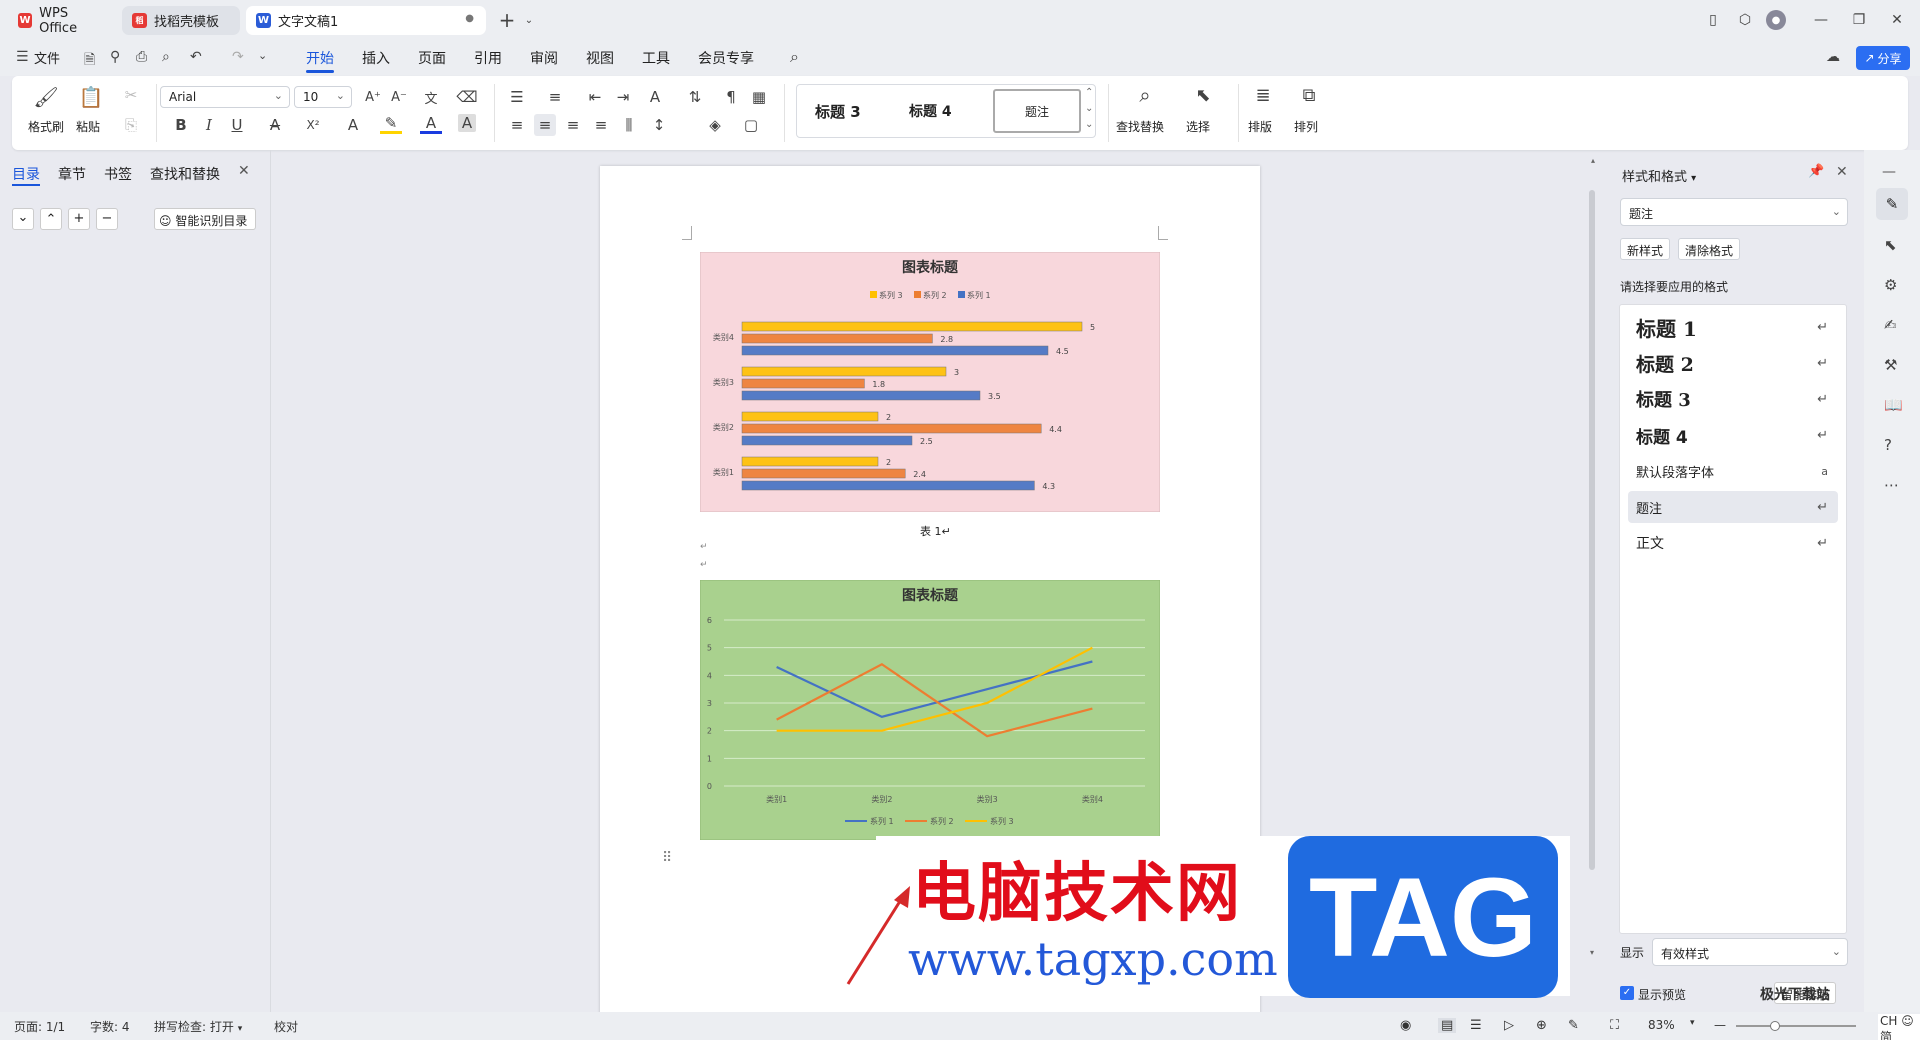  What do you see at coordinates (1592, 952) in the screenshot?
I see `scroll-down-arrow-icon: ▾` at bounding box center [1592, 952].